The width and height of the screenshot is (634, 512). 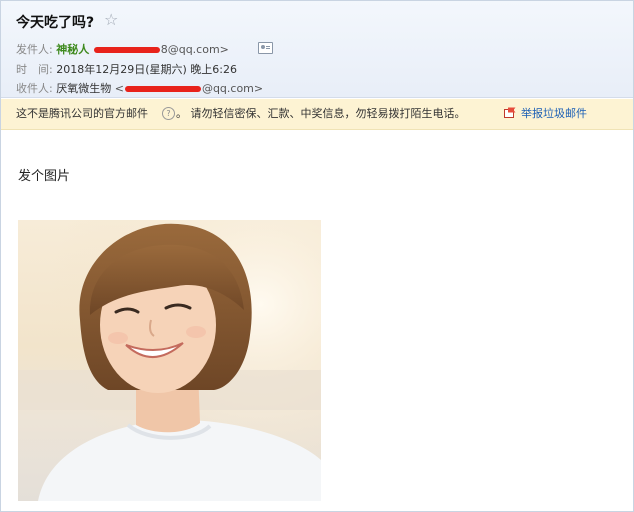 I want to click on recipient-row: 收件人: 厌氧微生物 < @qq.com>, so click(x=139, y=88).